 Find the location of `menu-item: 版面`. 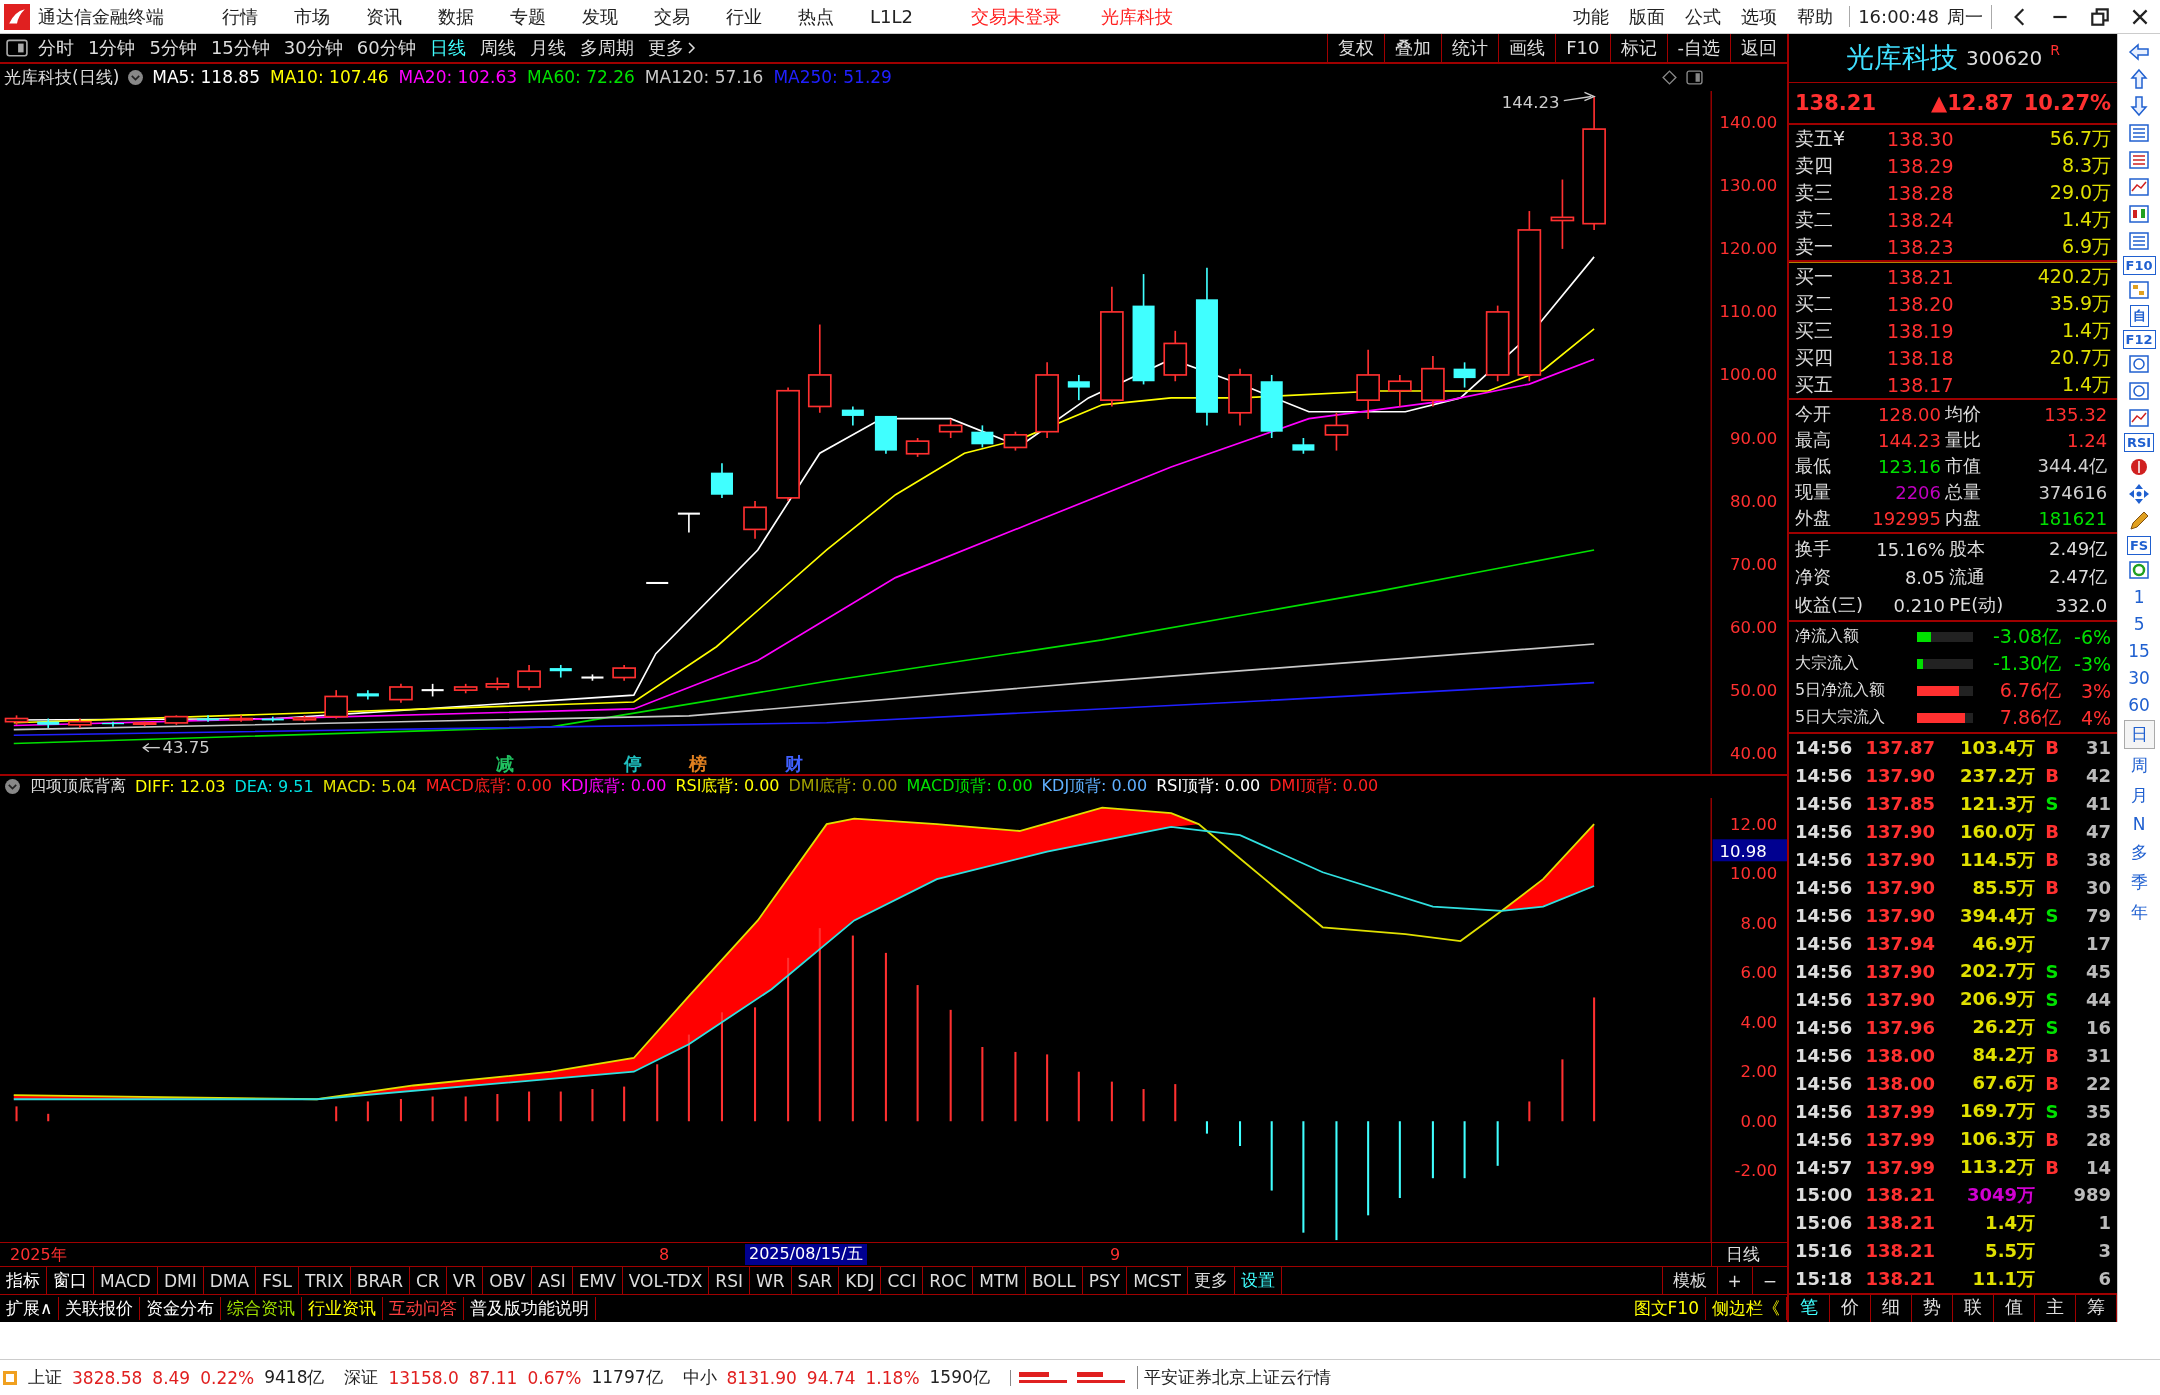

menu-item: 版面 is located at coordinates (1647, 16).